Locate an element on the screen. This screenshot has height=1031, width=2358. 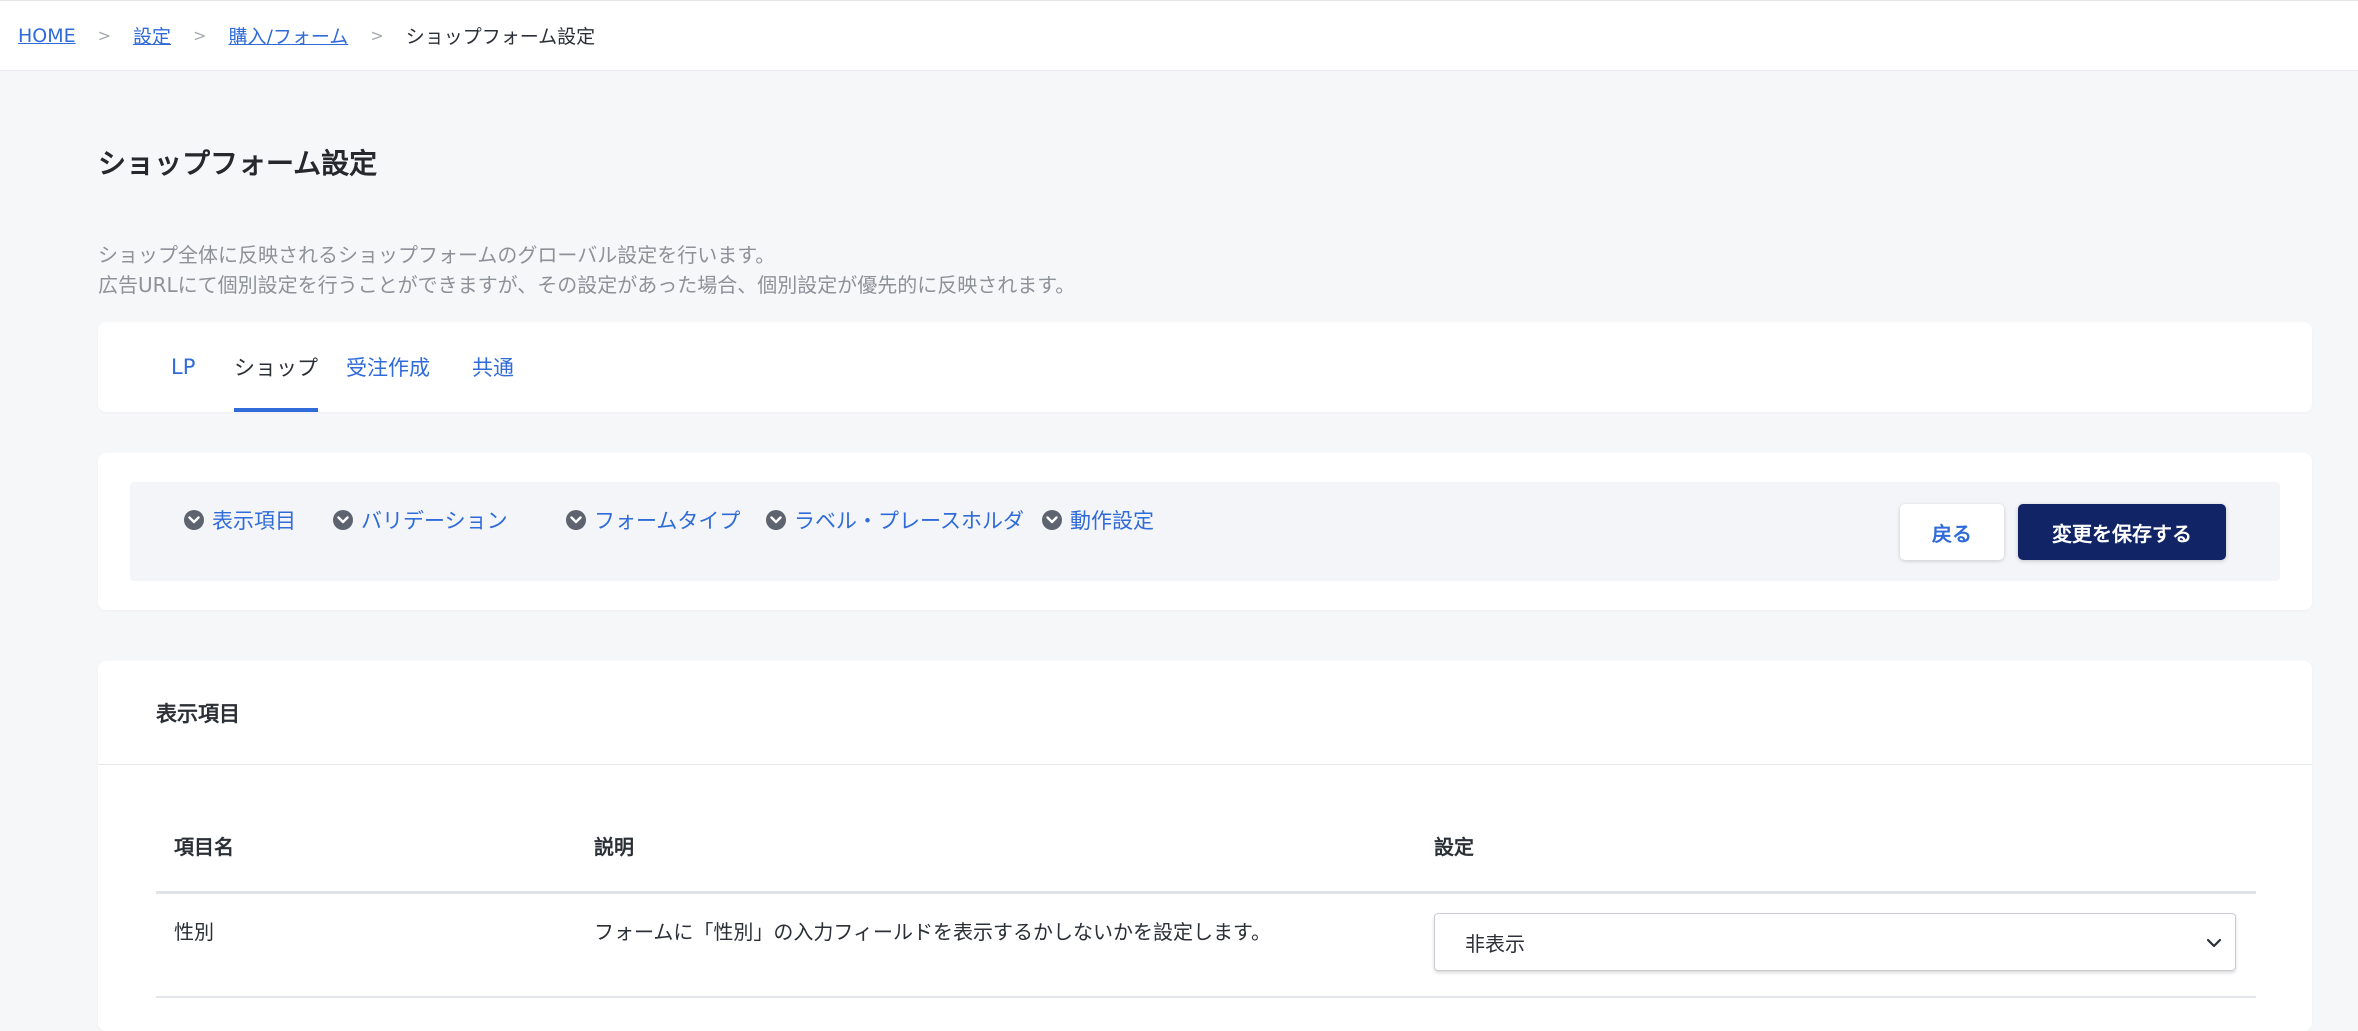
page-title: ショップフォーム設定 is located at coordinates (238, 163).